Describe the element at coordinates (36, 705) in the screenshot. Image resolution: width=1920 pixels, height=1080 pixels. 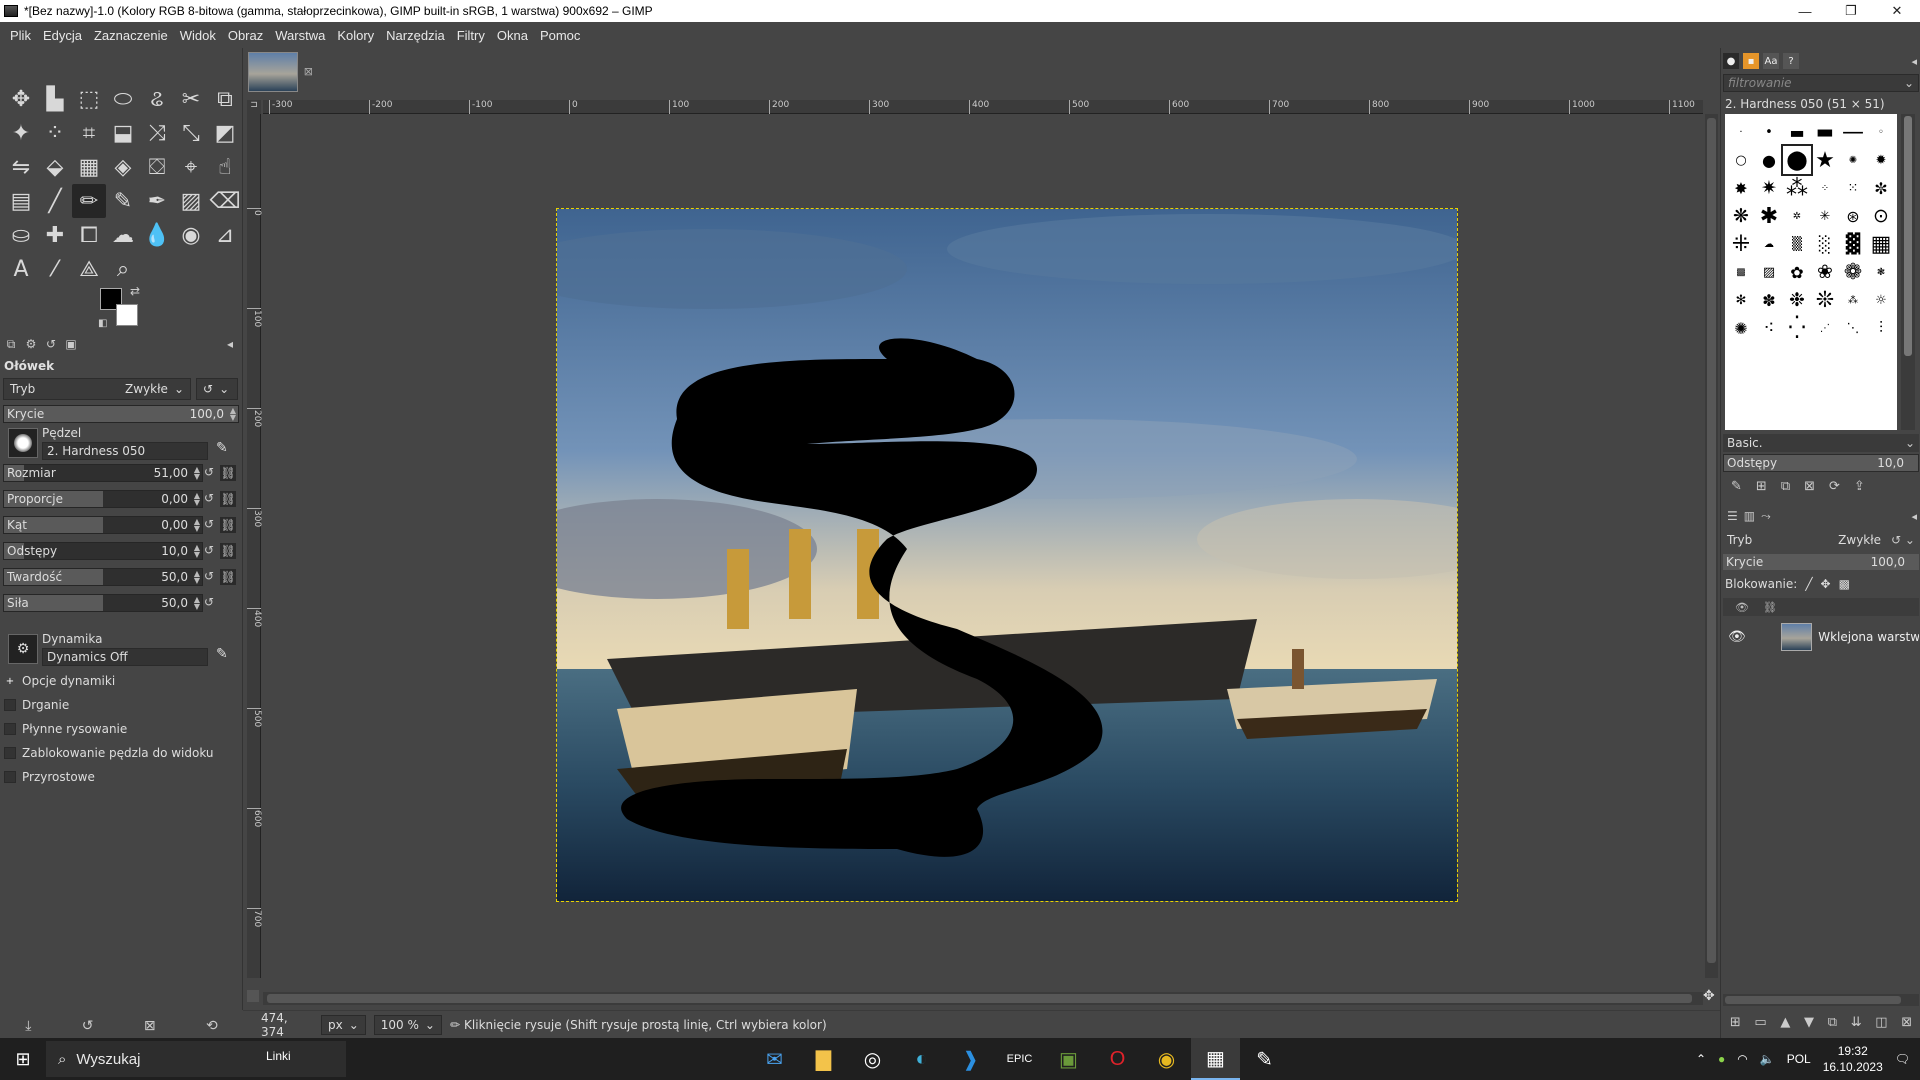
I see `option-check-row: Drganie` at that location.